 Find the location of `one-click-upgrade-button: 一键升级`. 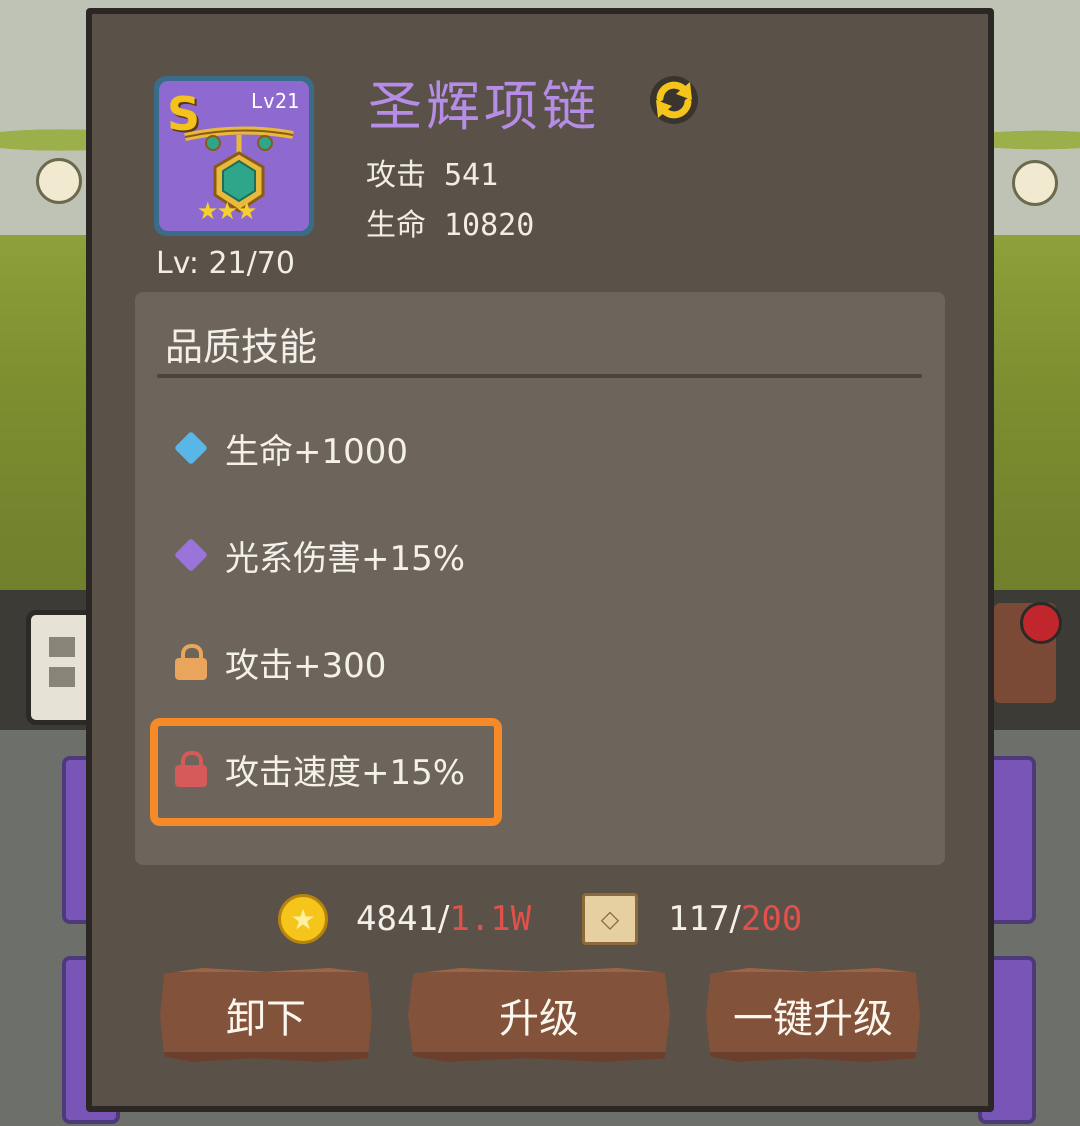

one-click-upgrade-button: 一键升级 is located at coordinates (813, 1015).